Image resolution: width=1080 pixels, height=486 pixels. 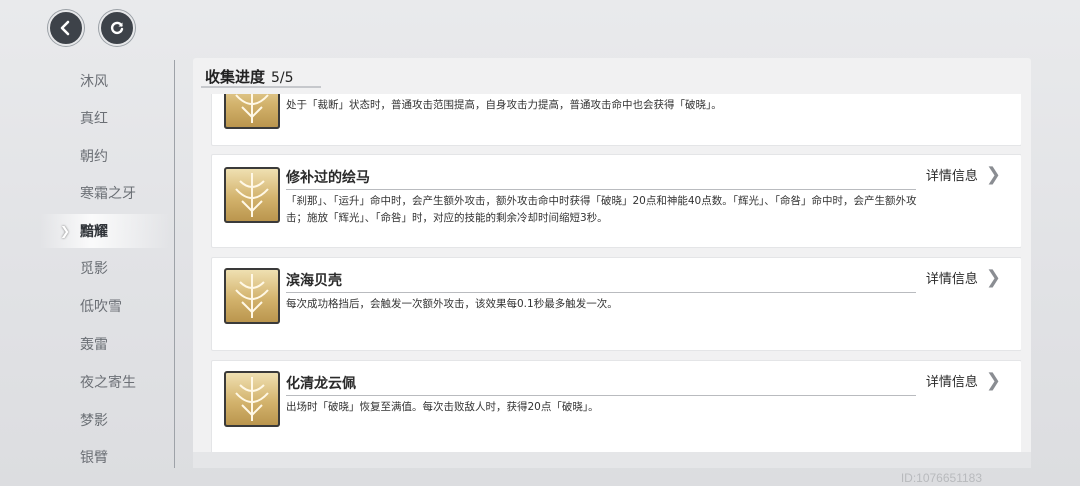 I want to click on sidebar-item-label: 真红, so click(x=94, y=119).